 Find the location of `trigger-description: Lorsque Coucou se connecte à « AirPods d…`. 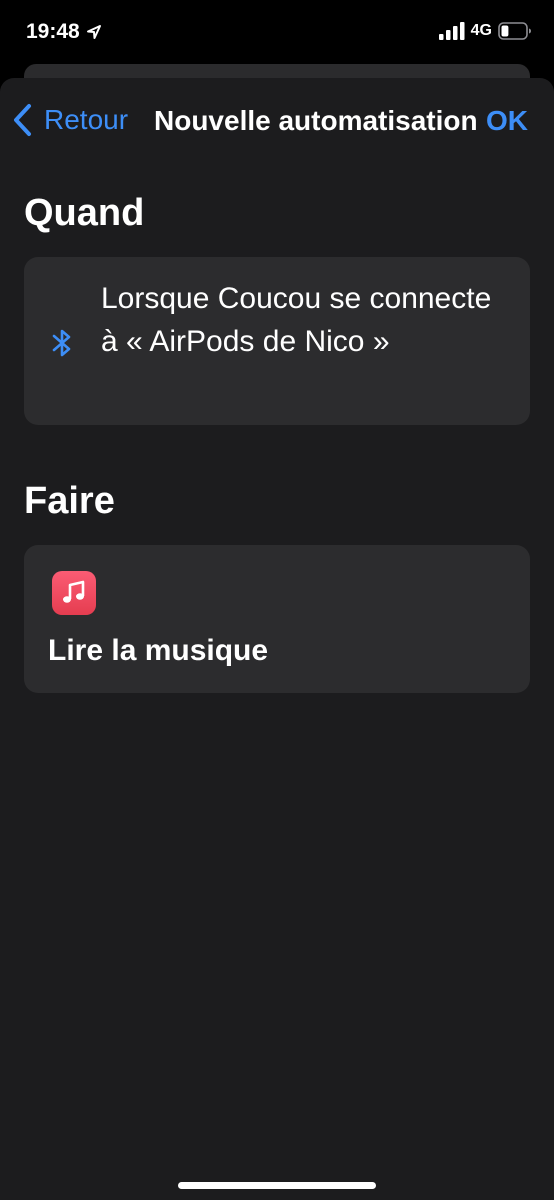

trigger-description: Lorsque Coucou se connecte à « AirPods d… is located at coordinates (296, 320).